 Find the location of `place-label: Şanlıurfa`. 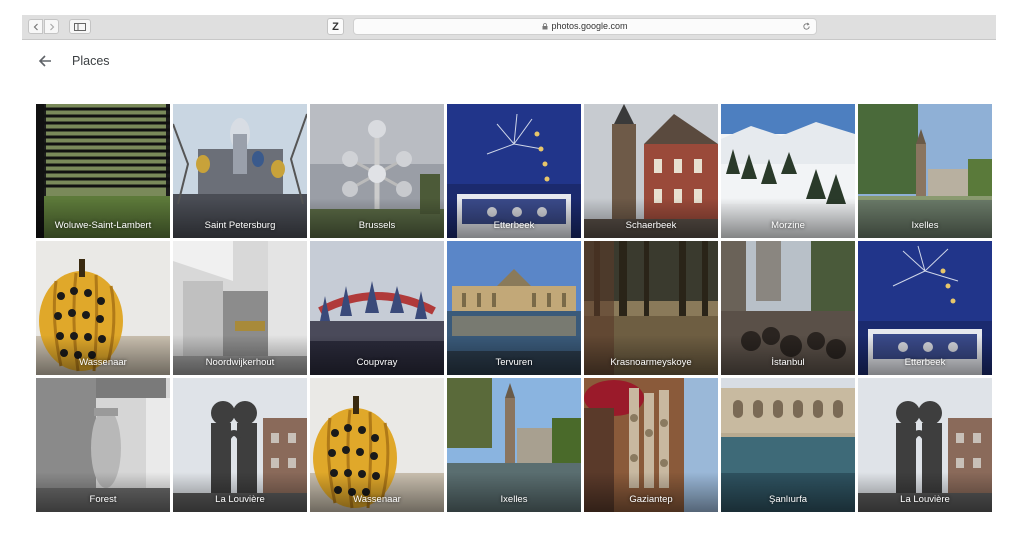

place-label: Şanlıurfa is located at coordinates (788, 499).